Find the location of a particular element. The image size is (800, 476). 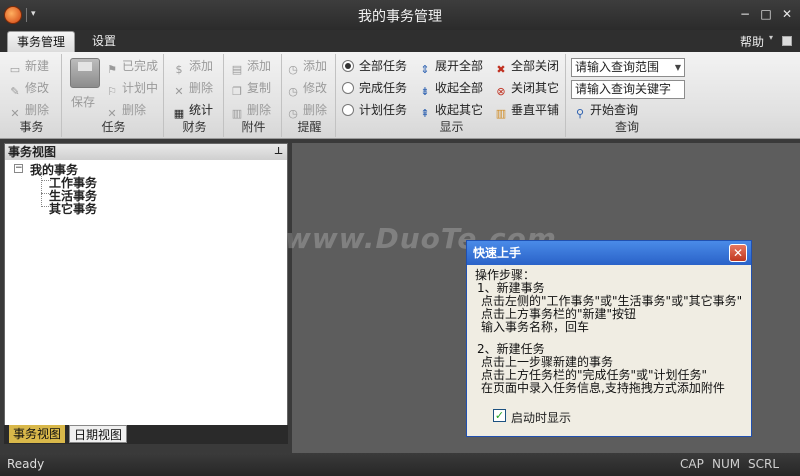

query-keyword-input: 请输入查询关键字 is located at coordinates (628, 89).